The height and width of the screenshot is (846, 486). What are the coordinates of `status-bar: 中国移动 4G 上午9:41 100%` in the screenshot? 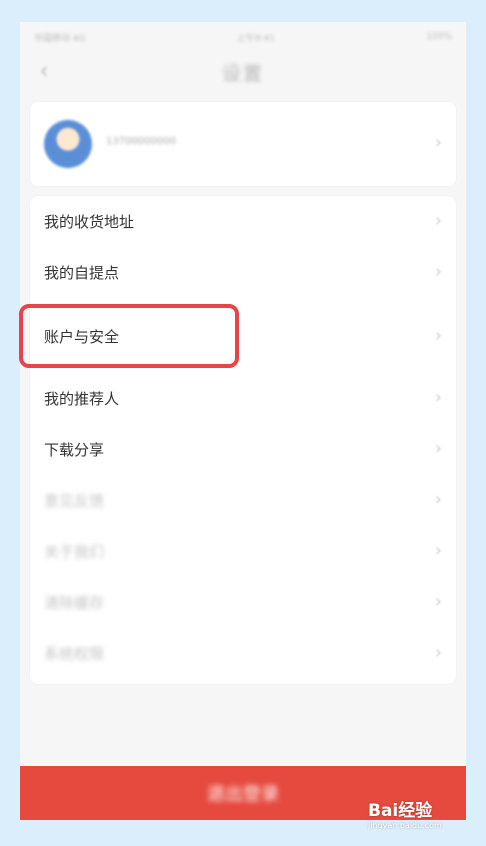 It's located at (243, 37).